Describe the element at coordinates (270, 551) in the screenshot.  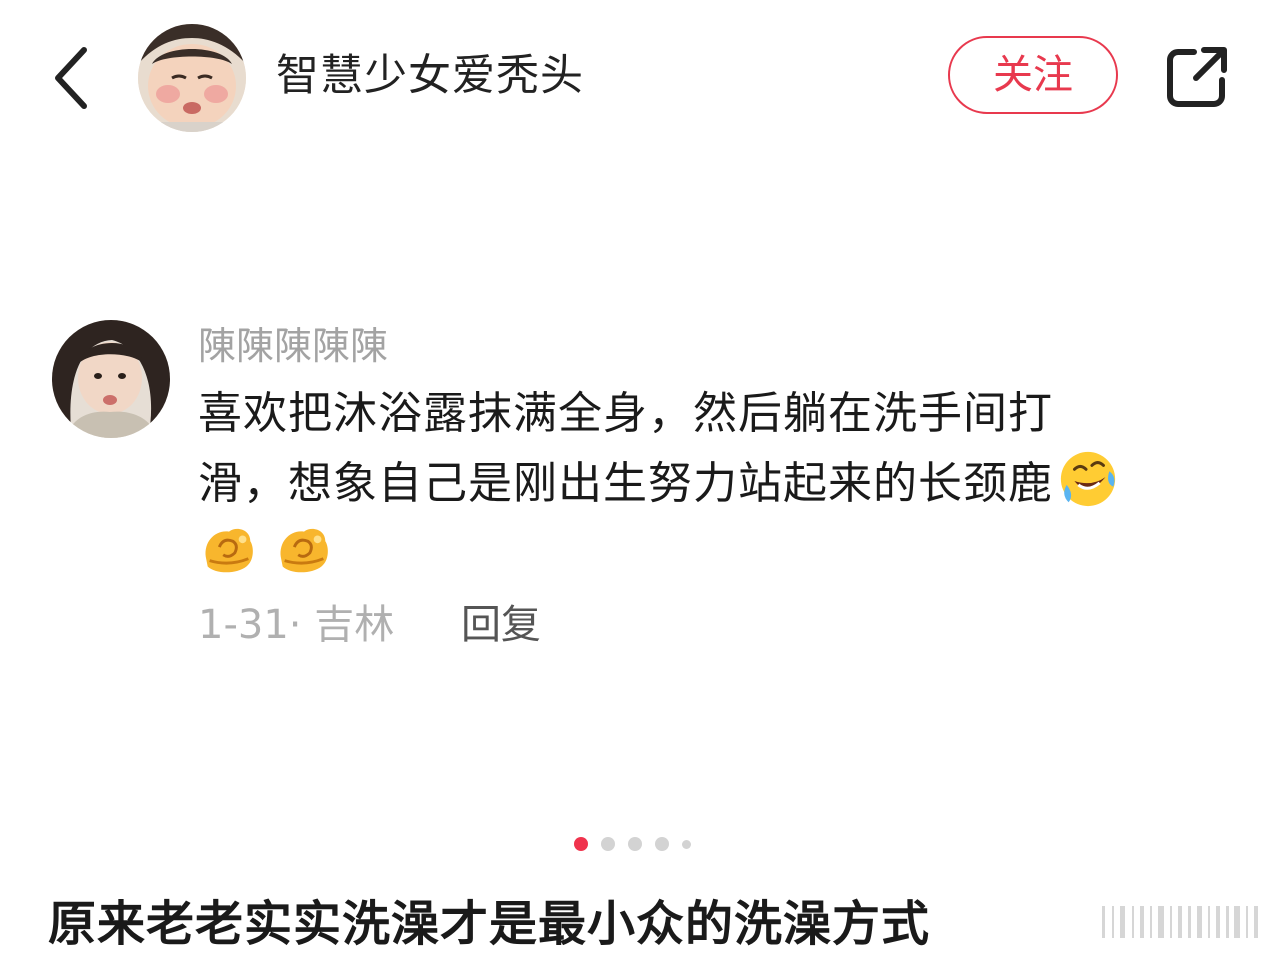
I see `emoji-row` at that location.